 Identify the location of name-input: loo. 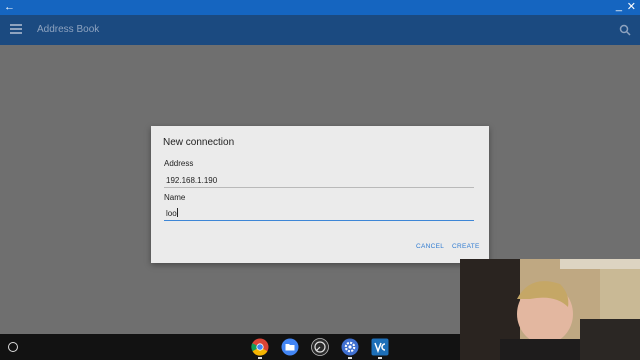
(319, 214).